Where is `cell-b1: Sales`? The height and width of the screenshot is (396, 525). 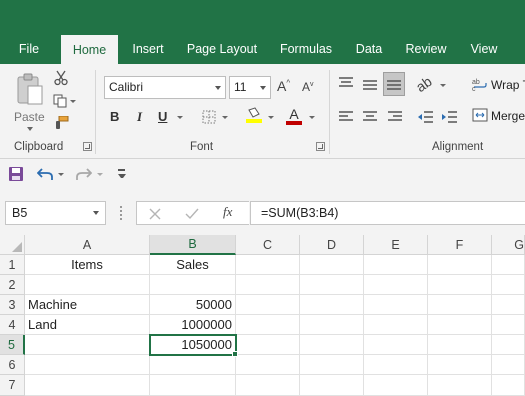
cell-b1: Sales is located at coordinates (193, 265).